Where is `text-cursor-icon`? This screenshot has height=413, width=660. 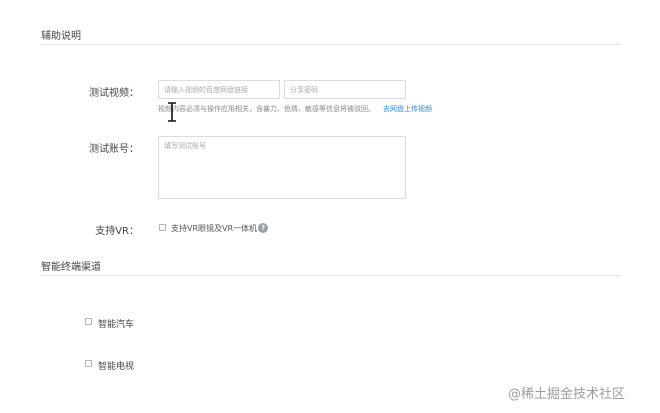 text-cursor-icon is located at coordinates (172, 112).